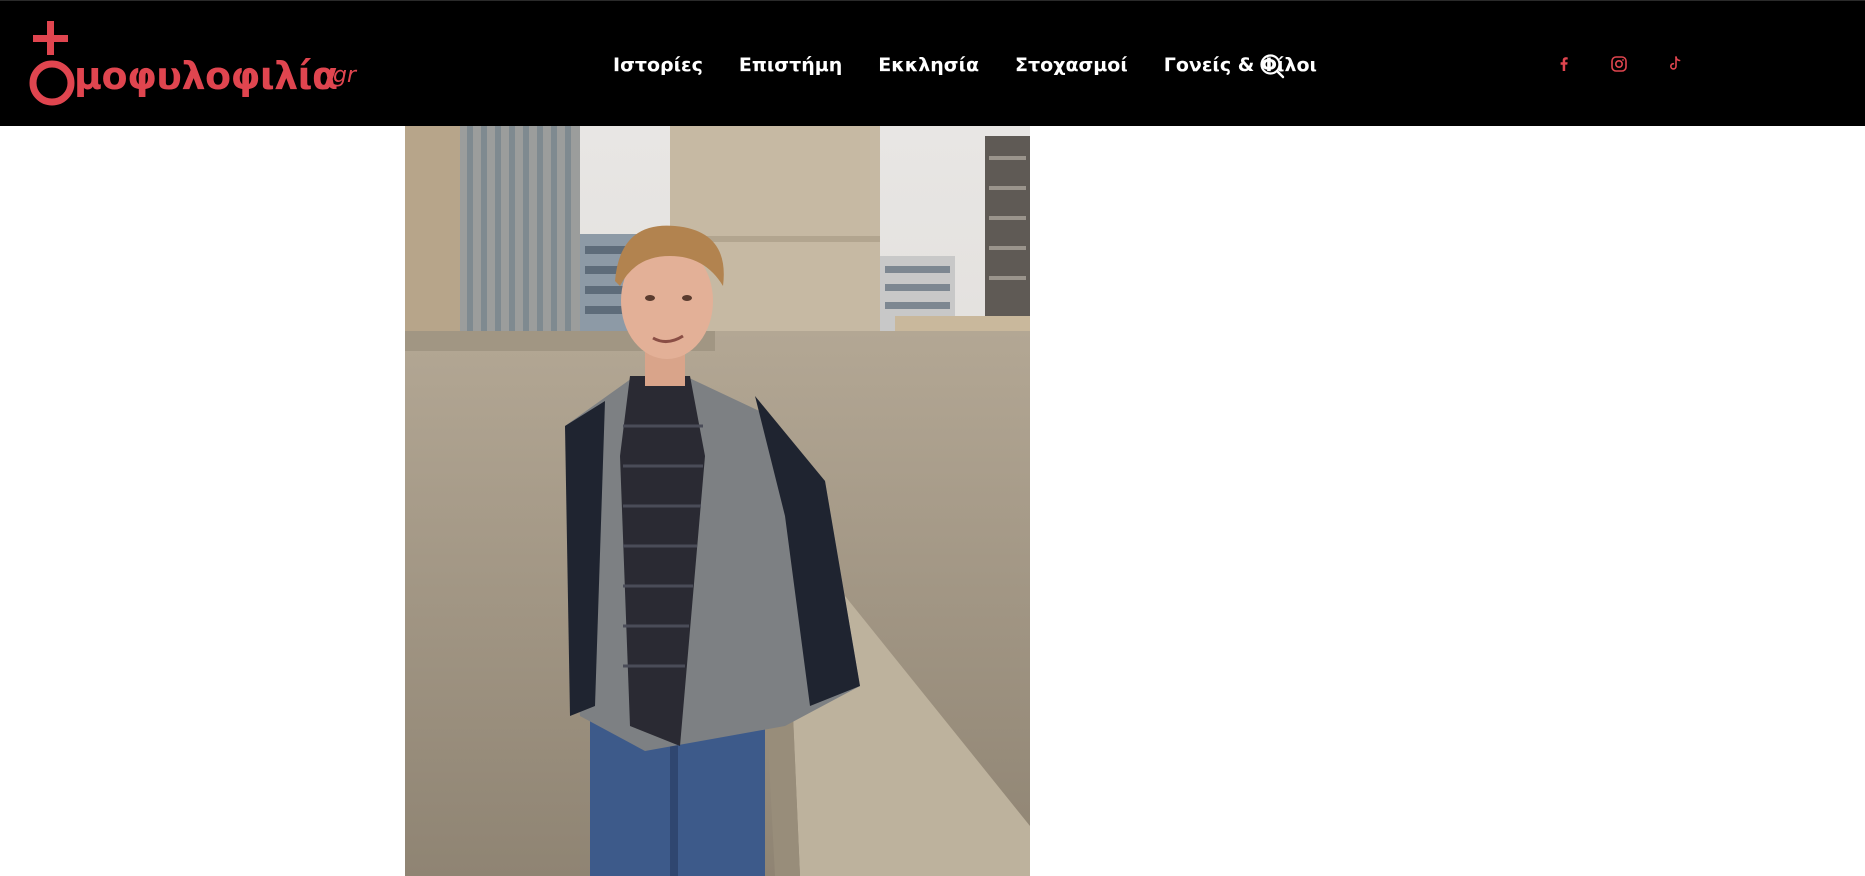 This screenshot has height=876, width=1865. I want to click on site-logo: μοφυλοφιλία .gr, so click(196, 66).